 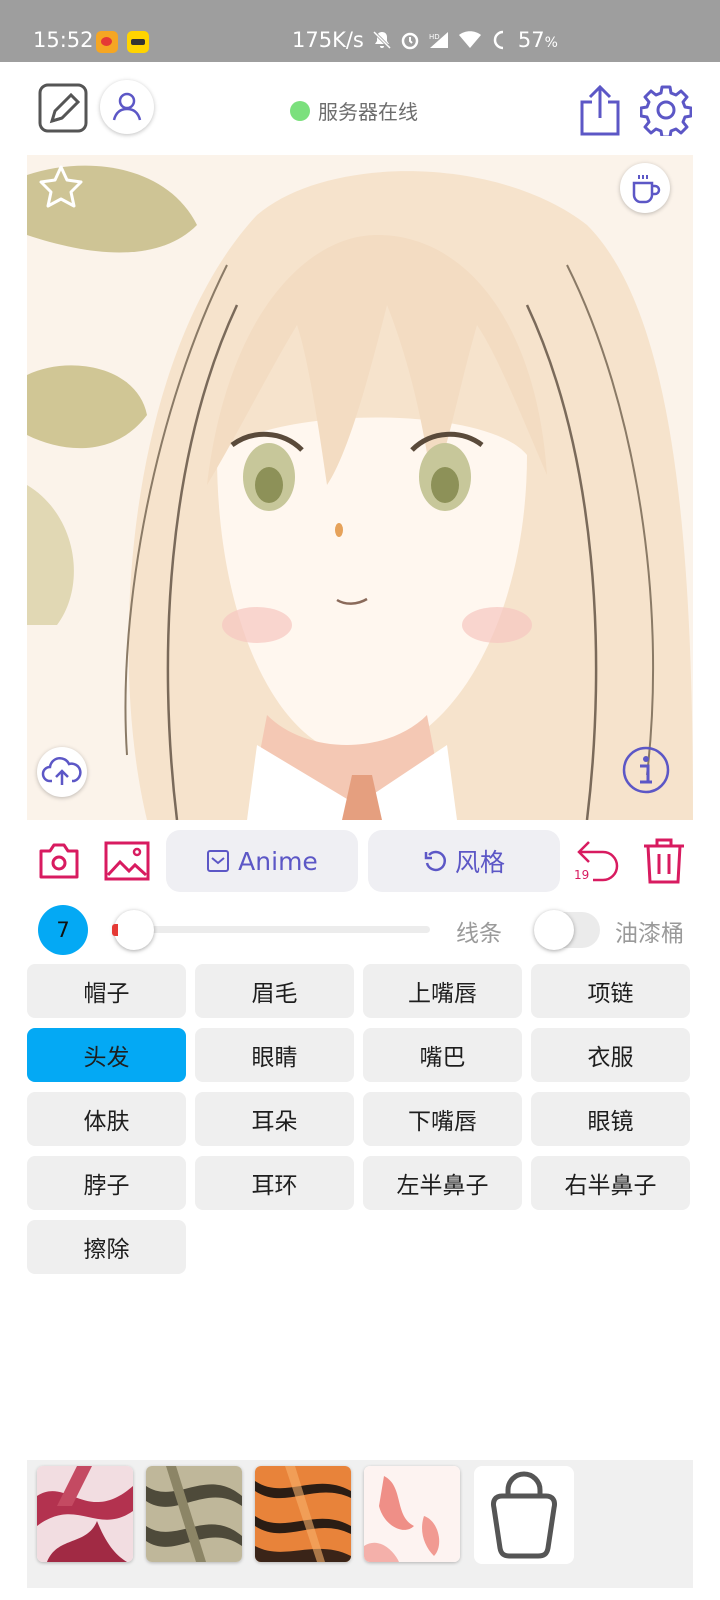 I want to click on part-button: 眼睛, so click(x=274, y=1055).